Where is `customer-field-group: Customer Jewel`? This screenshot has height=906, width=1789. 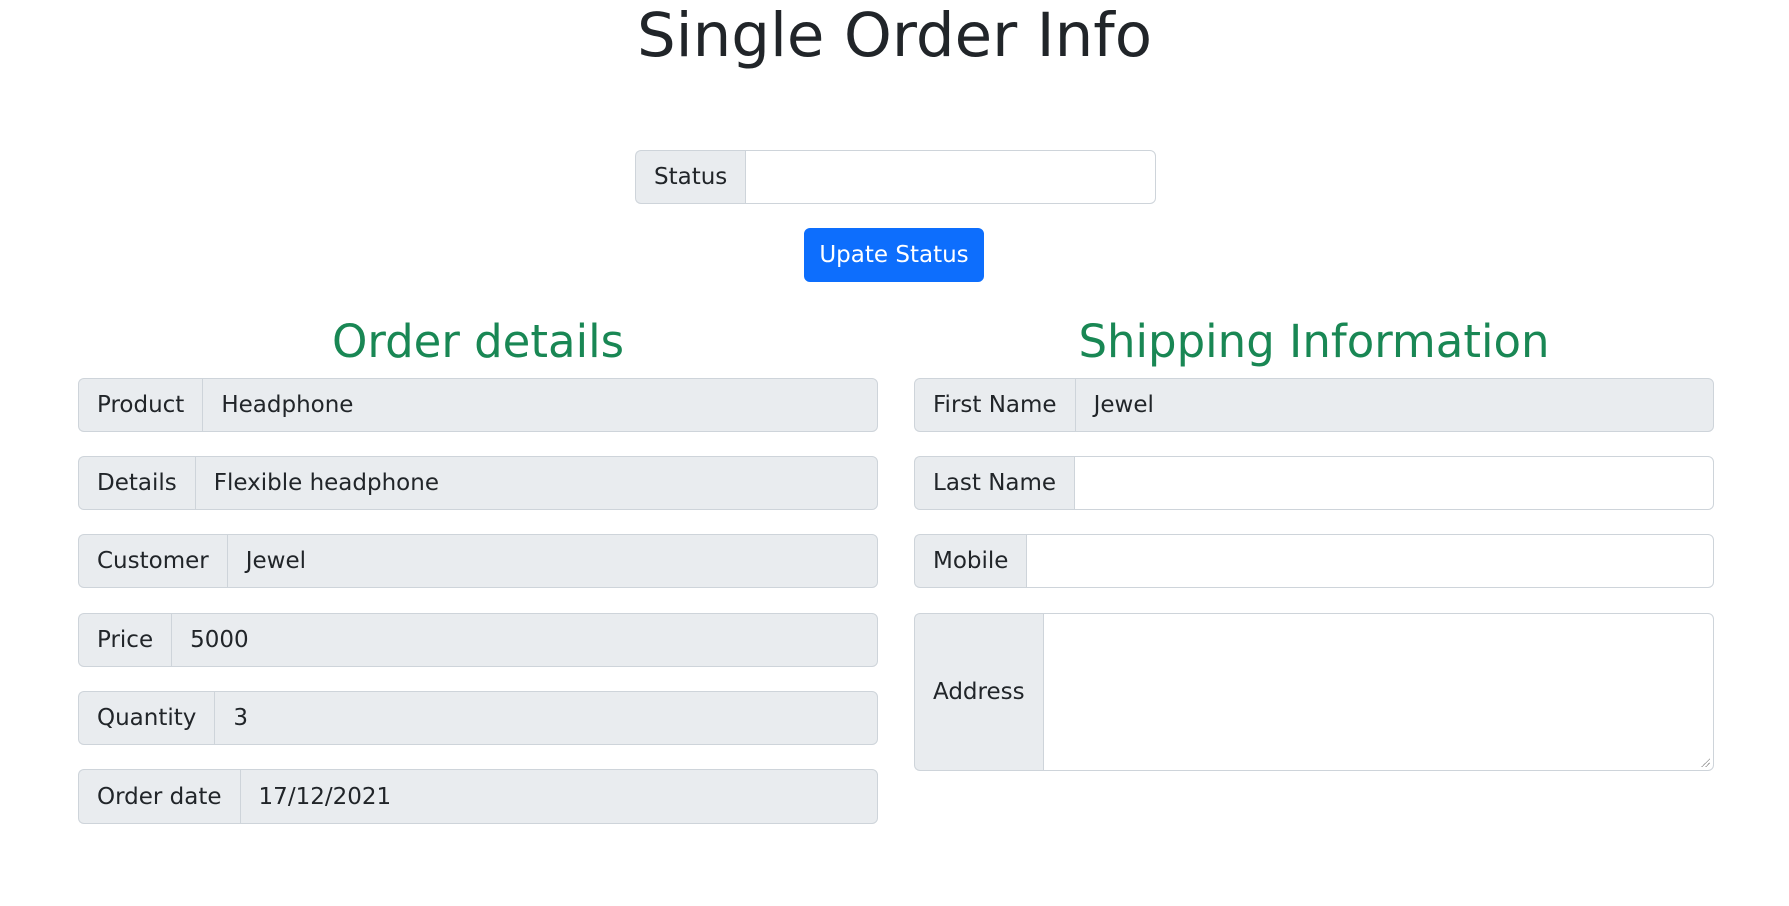
customer-field-group: Customer Jewel is located at coordinates (478, 561).